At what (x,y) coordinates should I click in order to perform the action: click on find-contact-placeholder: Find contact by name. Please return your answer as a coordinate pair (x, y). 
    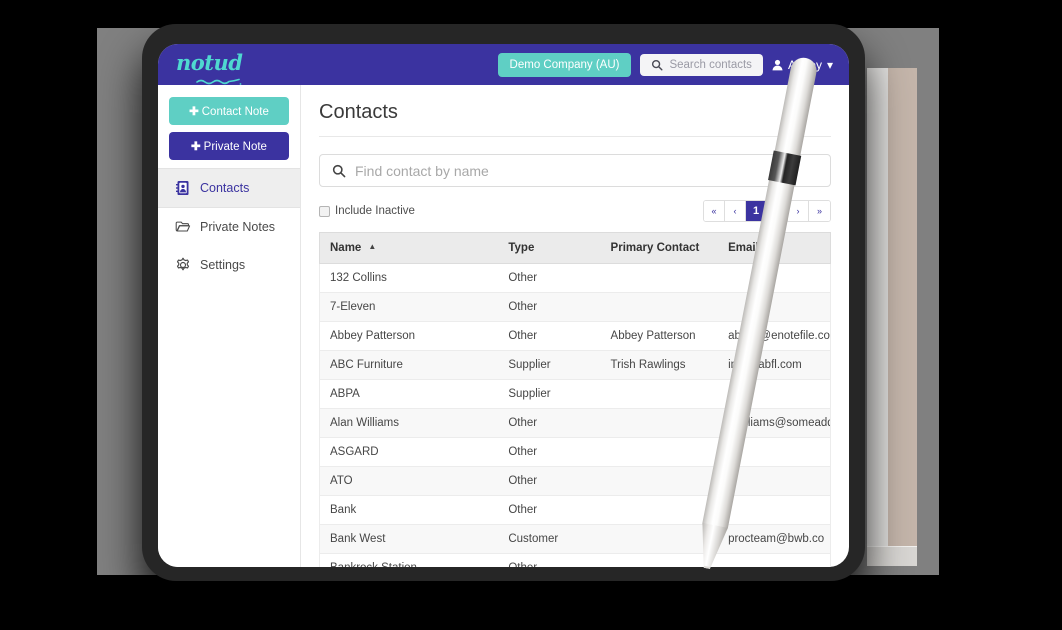
    Looking at the image, I should click on (422, 170).